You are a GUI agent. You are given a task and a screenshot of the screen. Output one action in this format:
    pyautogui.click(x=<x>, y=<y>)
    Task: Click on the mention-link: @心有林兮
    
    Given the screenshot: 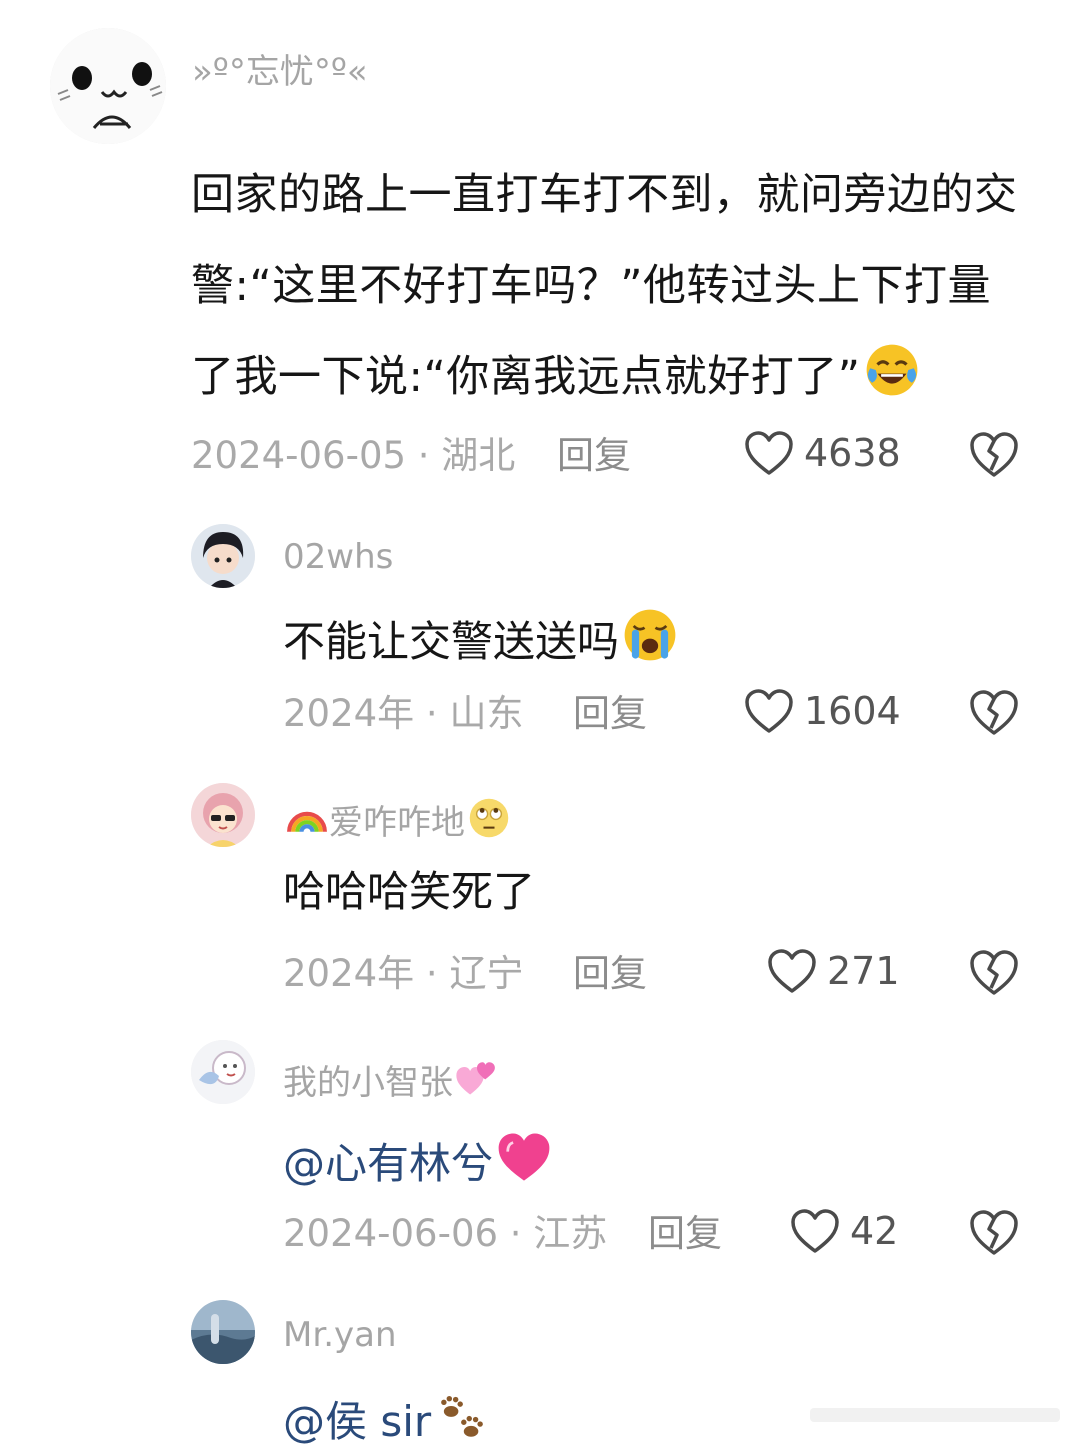 What is the action you would take?
    pyautogui.click(x=388, y=1163)
    